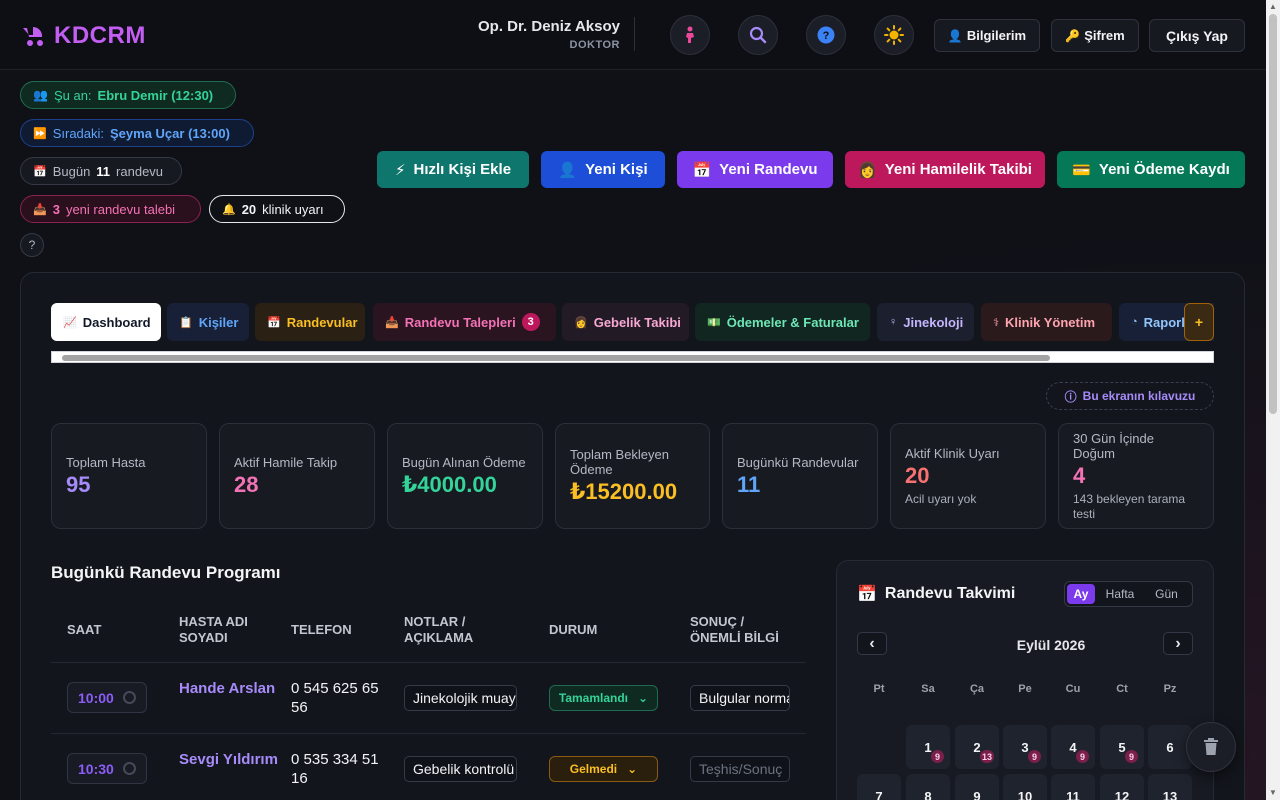 The image size is (1280, 800). I want to click on tab-payments: 💵 Ödemeler & Faturalar, so click(782, 322).